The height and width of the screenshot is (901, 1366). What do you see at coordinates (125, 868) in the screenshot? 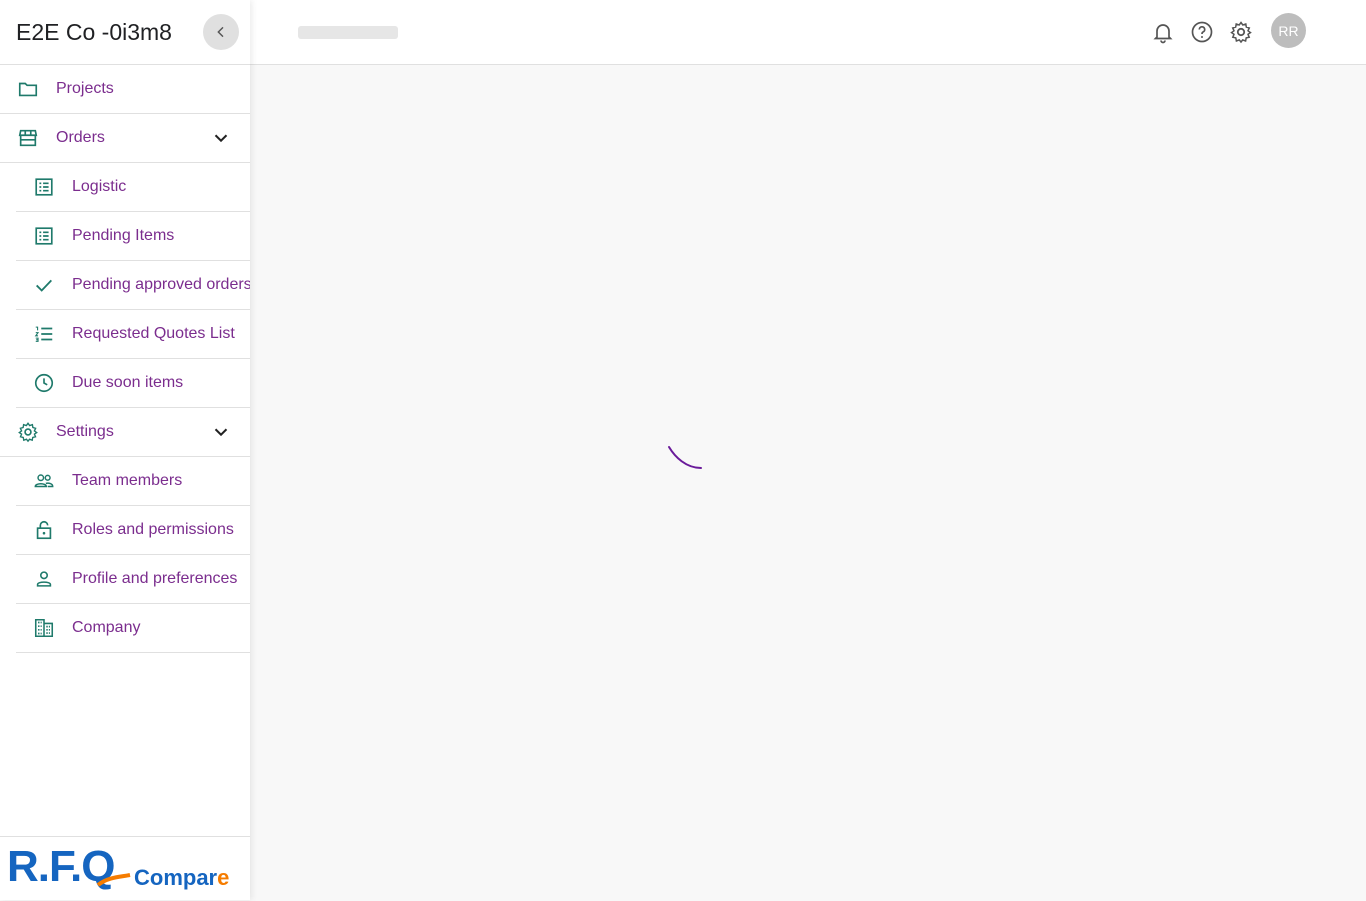
I see `rfq-compare-logo: R.F.Q Compare` at bounding box center [125, 868].